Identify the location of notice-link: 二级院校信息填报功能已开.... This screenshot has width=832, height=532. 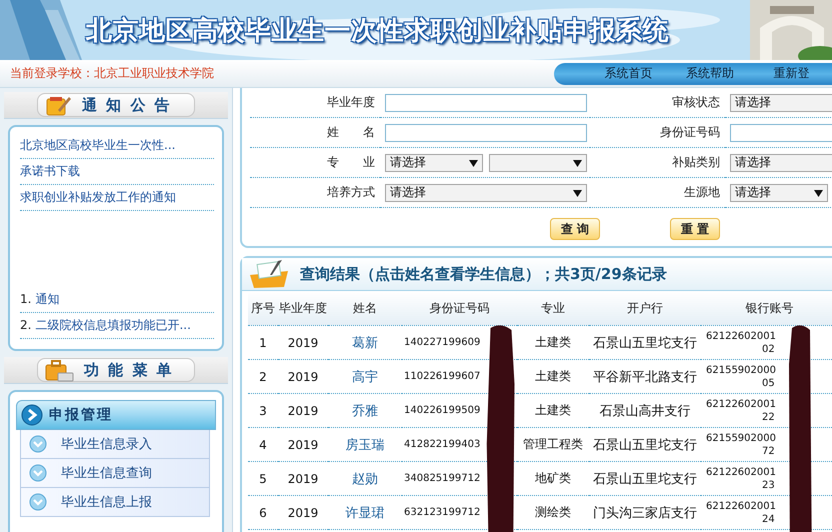
(113, 325).